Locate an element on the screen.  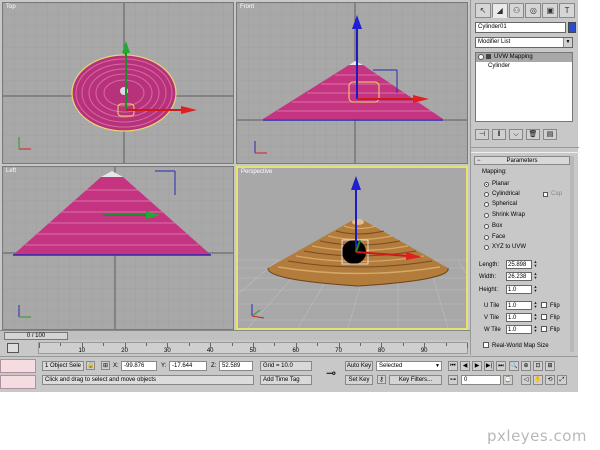
radio-xyz-to-uvw: XYZ to UVW is located at coordinates (505, 247).